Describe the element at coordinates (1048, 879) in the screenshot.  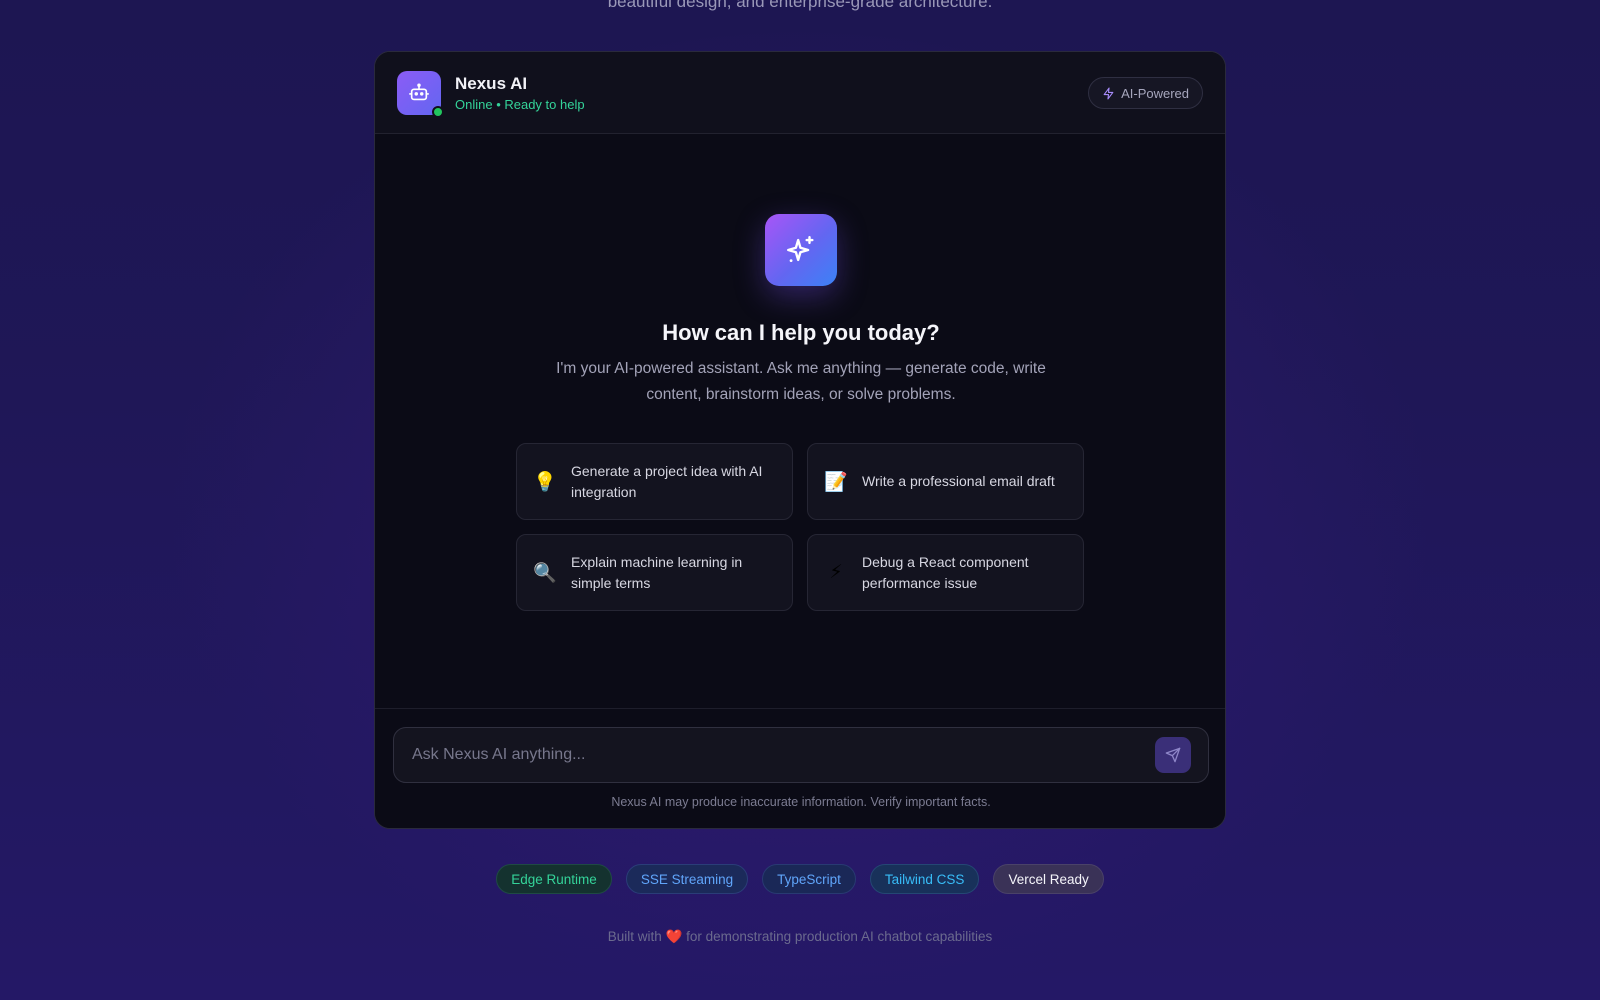
I see `tech-badge-vercel-ready: Vercel Ready` at that location.